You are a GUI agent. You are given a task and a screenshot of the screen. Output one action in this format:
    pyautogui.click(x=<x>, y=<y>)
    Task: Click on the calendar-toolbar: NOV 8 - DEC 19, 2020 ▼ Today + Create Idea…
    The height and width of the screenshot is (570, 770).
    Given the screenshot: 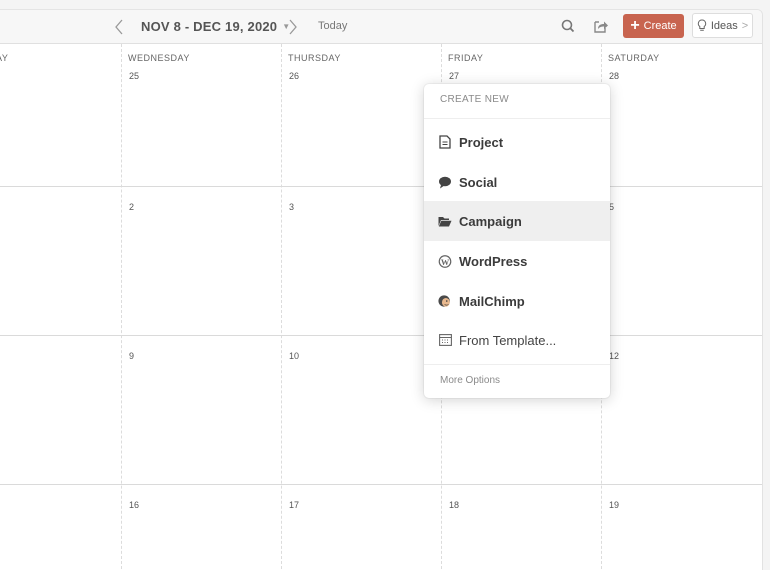 What is the action you would take?
    pyautogui.click(x=381, y=27)
    